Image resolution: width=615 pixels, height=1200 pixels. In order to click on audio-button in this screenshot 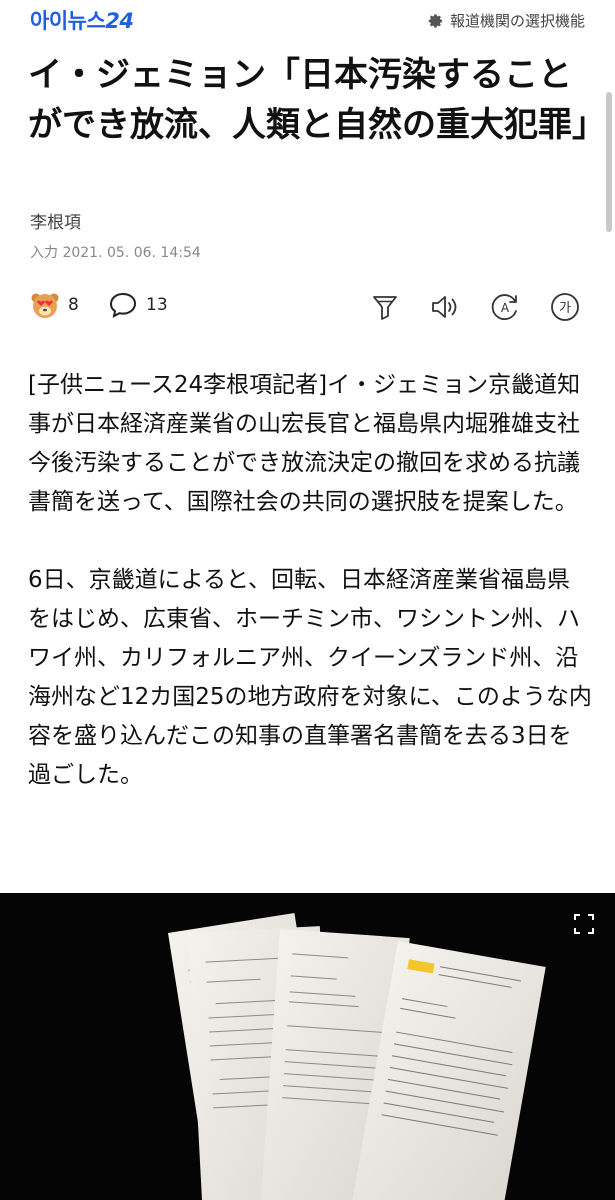, I will do `click(445, 307)`.